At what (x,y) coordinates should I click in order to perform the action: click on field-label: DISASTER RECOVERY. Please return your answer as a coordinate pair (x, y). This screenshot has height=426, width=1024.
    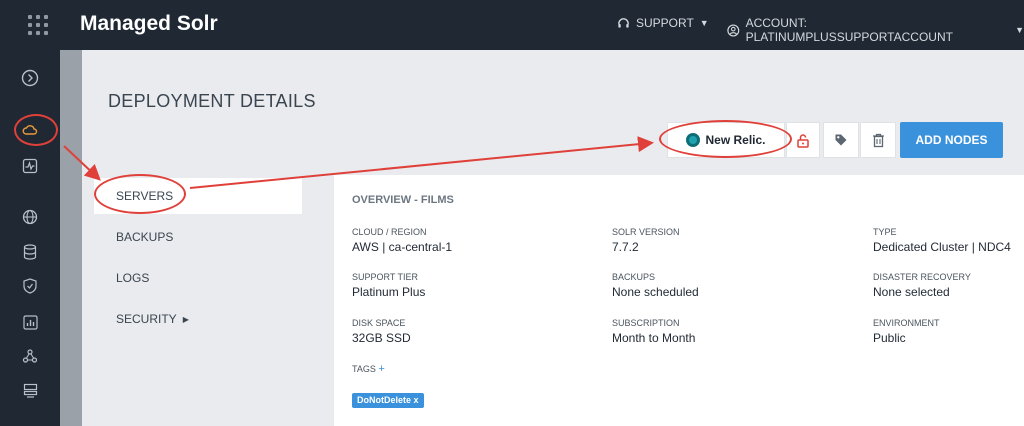
    Looking at the image, I should click on (922, 277).